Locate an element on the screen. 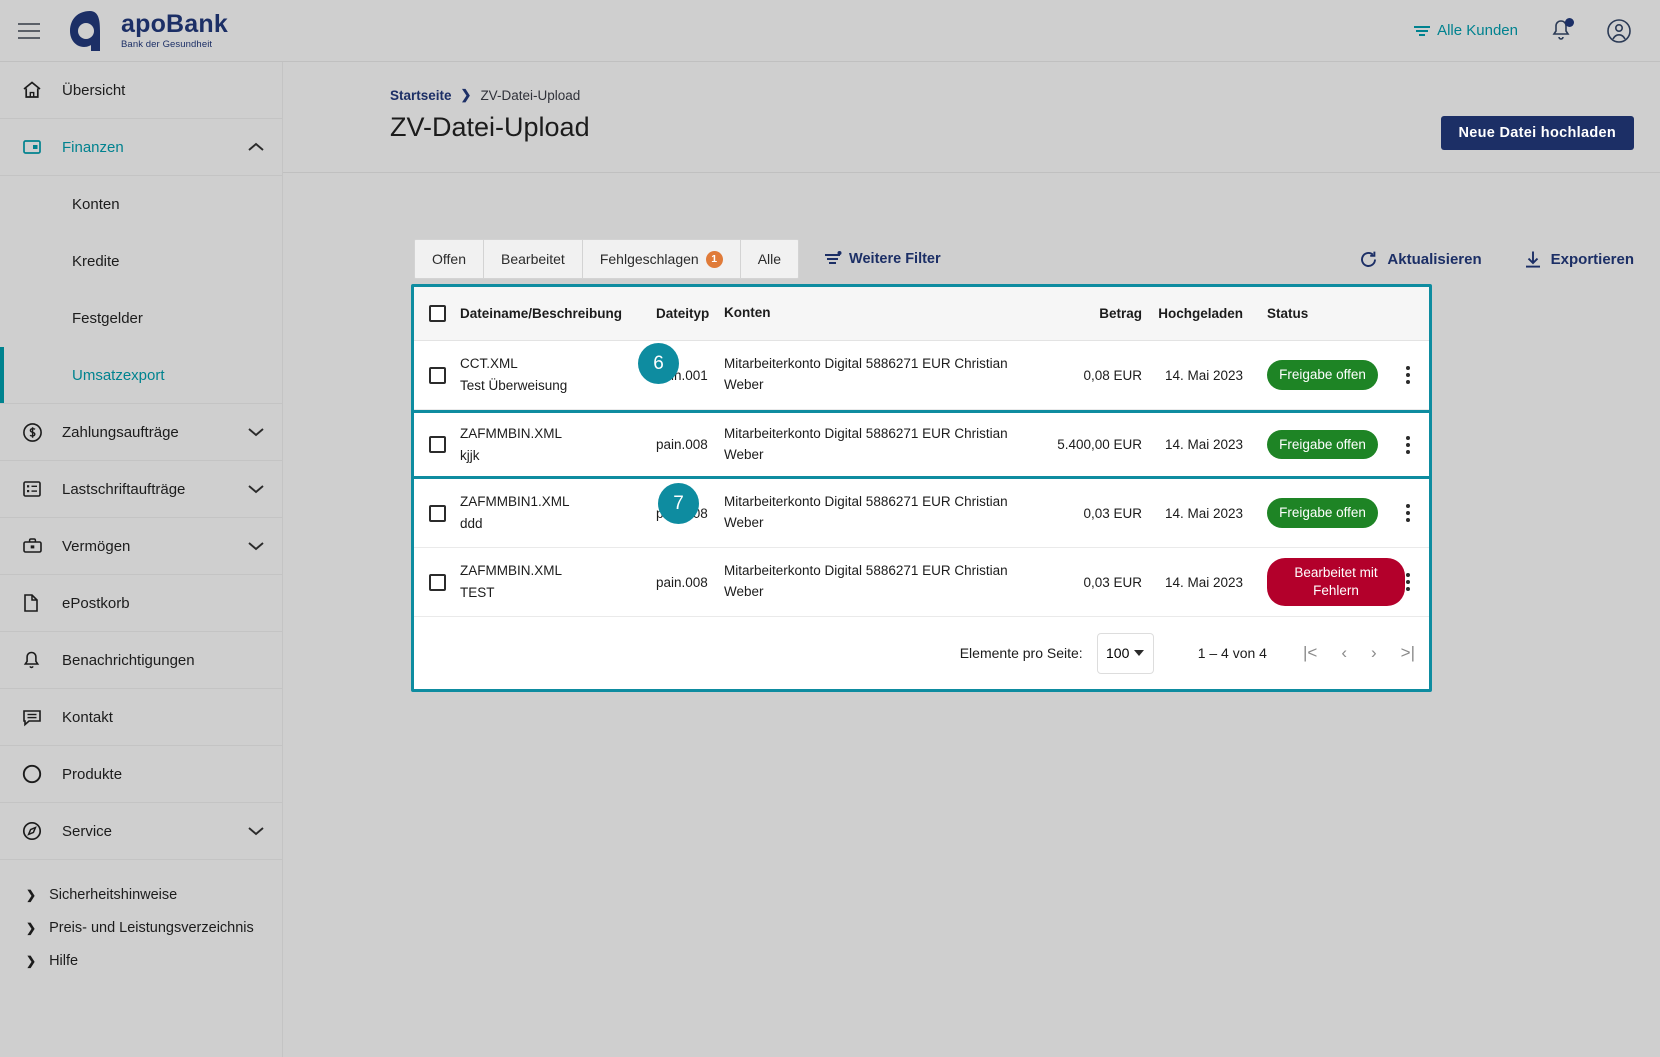  sidebar-item-label: Produkte is located at coordinates (92, 774).